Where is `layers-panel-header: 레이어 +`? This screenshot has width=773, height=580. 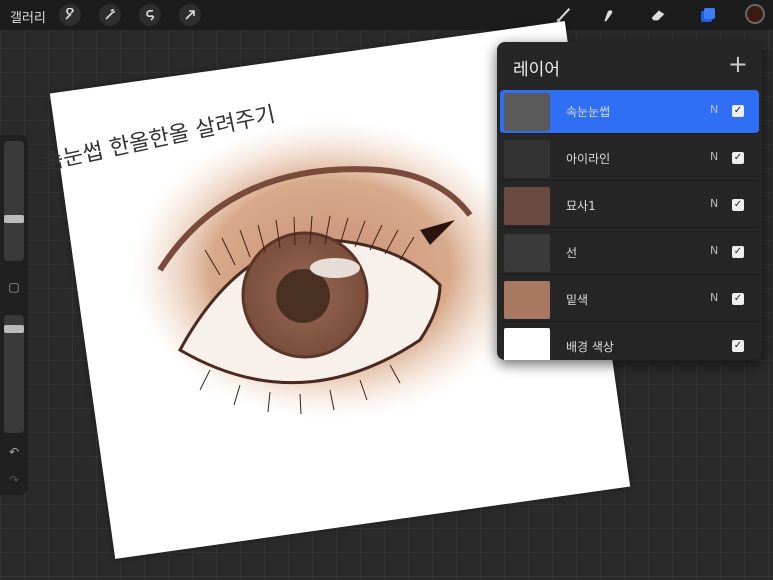 layers-panel-header: 레이어 + is located at coordinates (629, 65).